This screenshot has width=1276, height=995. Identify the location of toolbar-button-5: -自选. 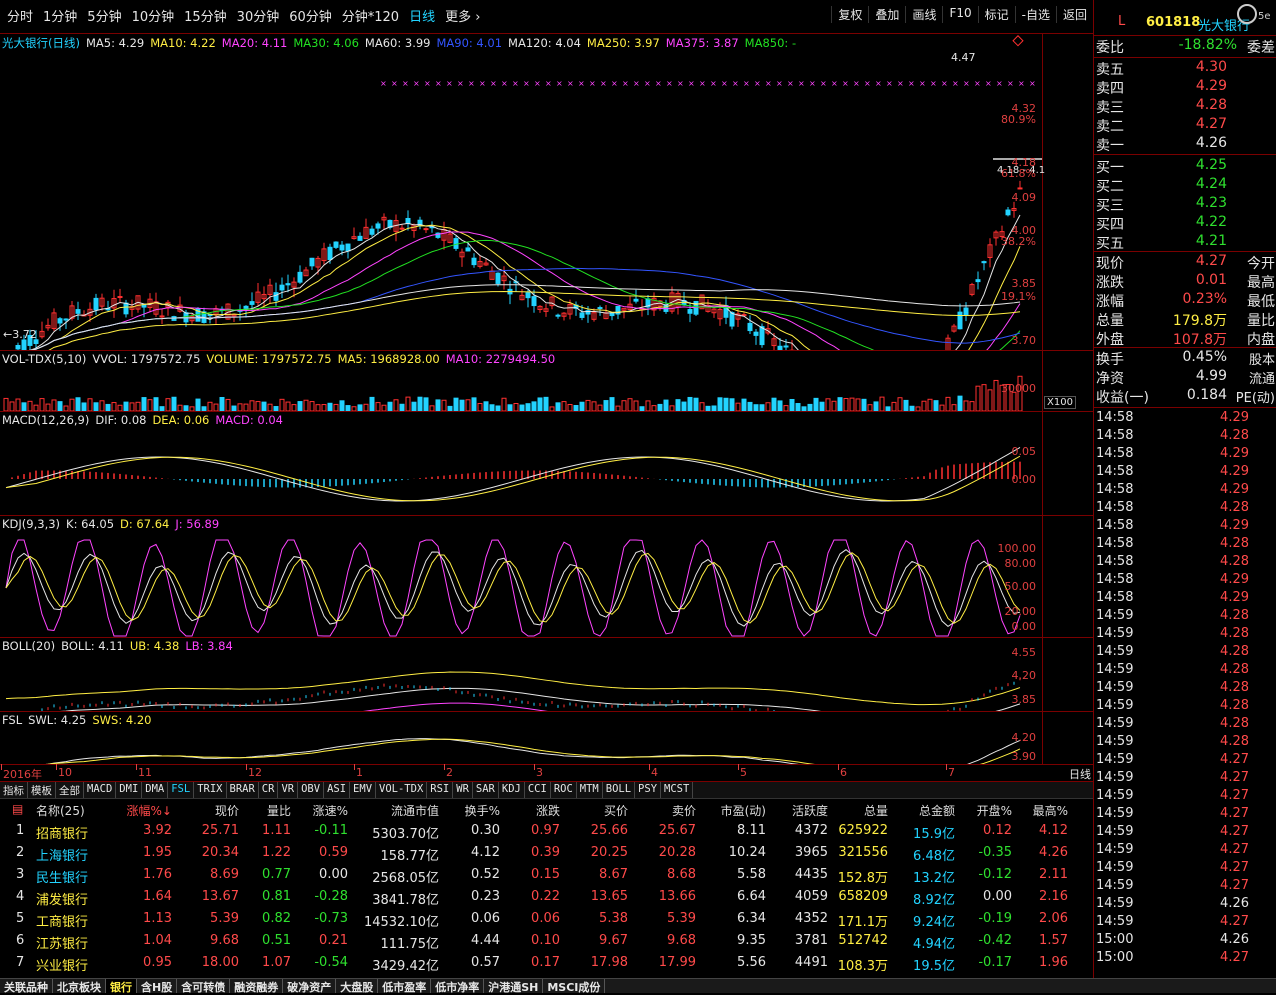
(1035, 14).